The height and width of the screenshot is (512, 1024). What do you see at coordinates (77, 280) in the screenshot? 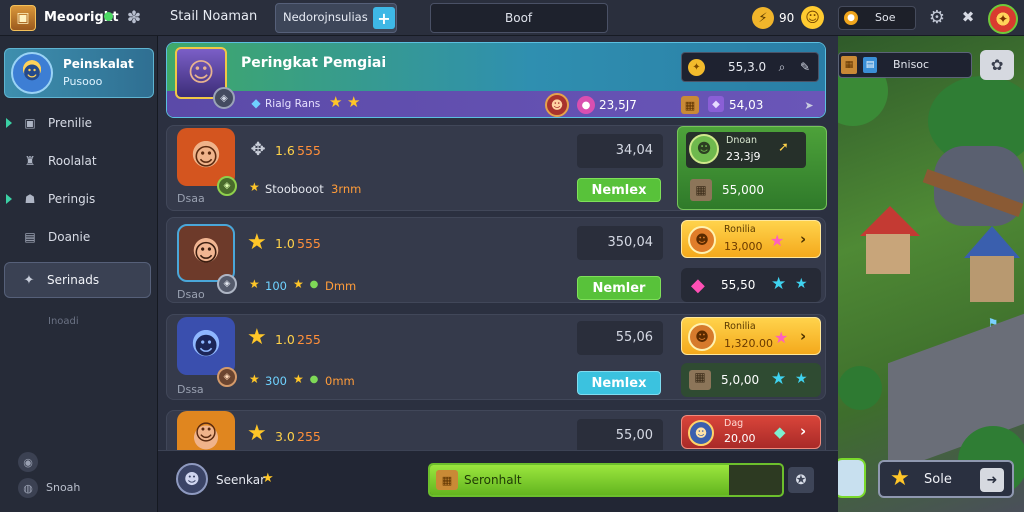
I see `sidebar-item-serinads: ✦ Serinads` at bounding box center [77, 280].